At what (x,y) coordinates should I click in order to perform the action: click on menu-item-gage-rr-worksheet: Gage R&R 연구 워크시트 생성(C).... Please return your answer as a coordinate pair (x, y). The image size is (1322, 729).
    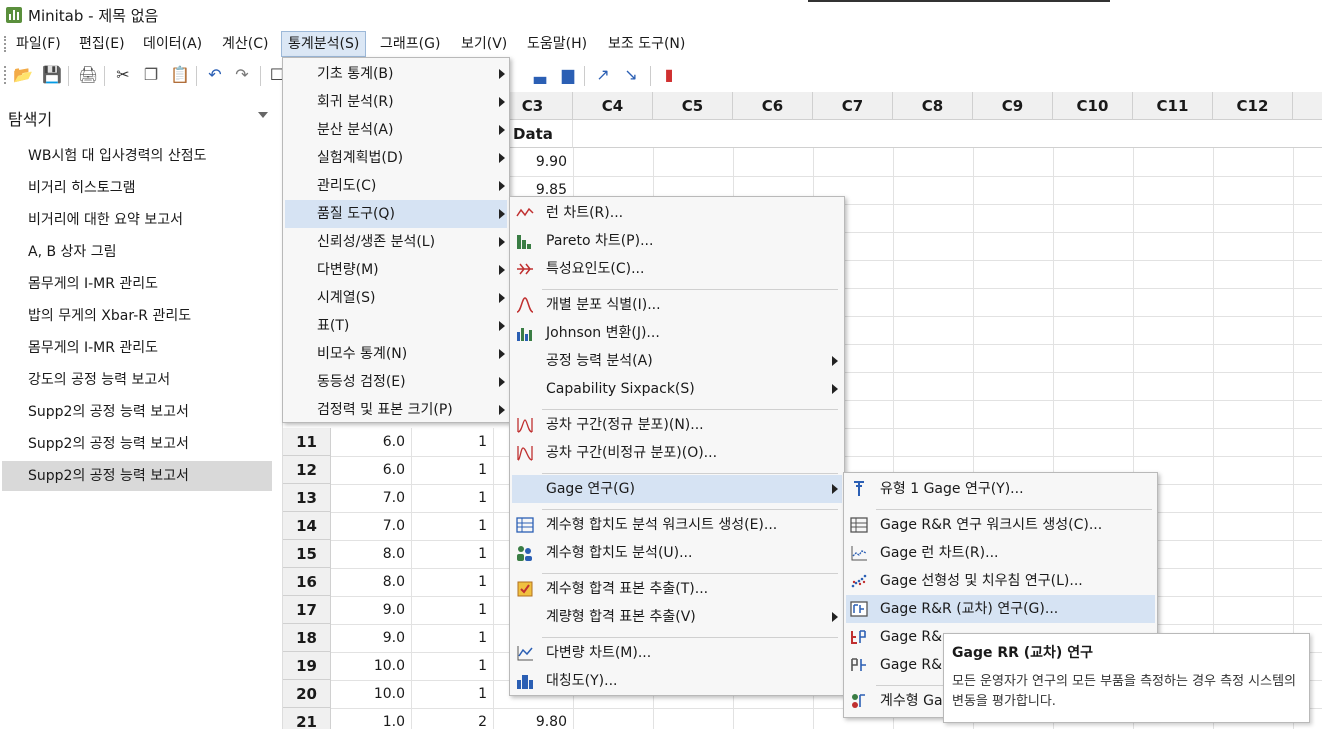
    Looking at the image, I should click on (1000, 525).